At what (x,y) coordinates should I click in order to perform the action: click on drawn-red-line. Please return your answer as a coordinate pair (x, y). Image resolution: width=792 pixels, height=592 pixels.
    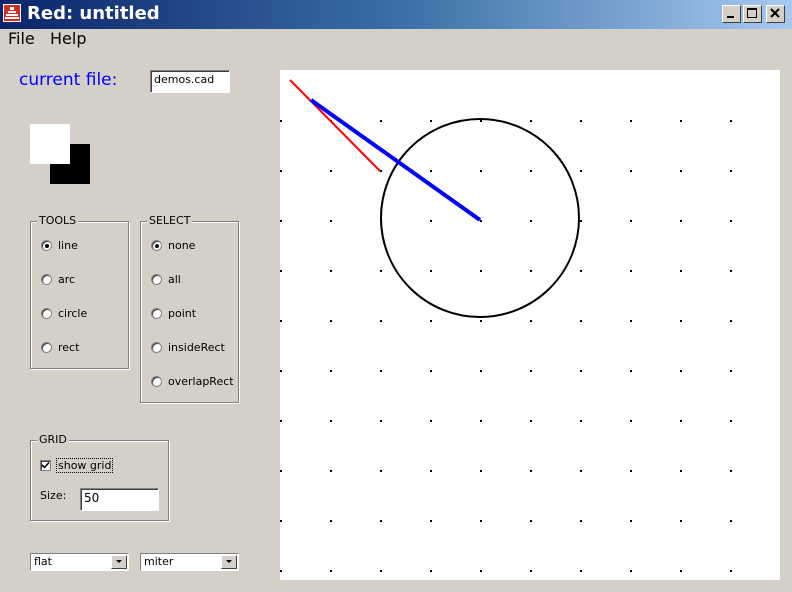
    Looking at the image, I should click on (335, 125).